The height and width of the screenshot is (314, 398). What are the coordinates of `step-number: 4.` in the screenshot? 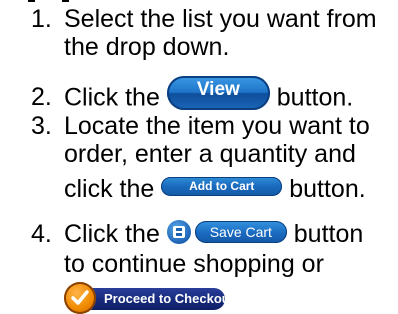 It's located at (41, 234).